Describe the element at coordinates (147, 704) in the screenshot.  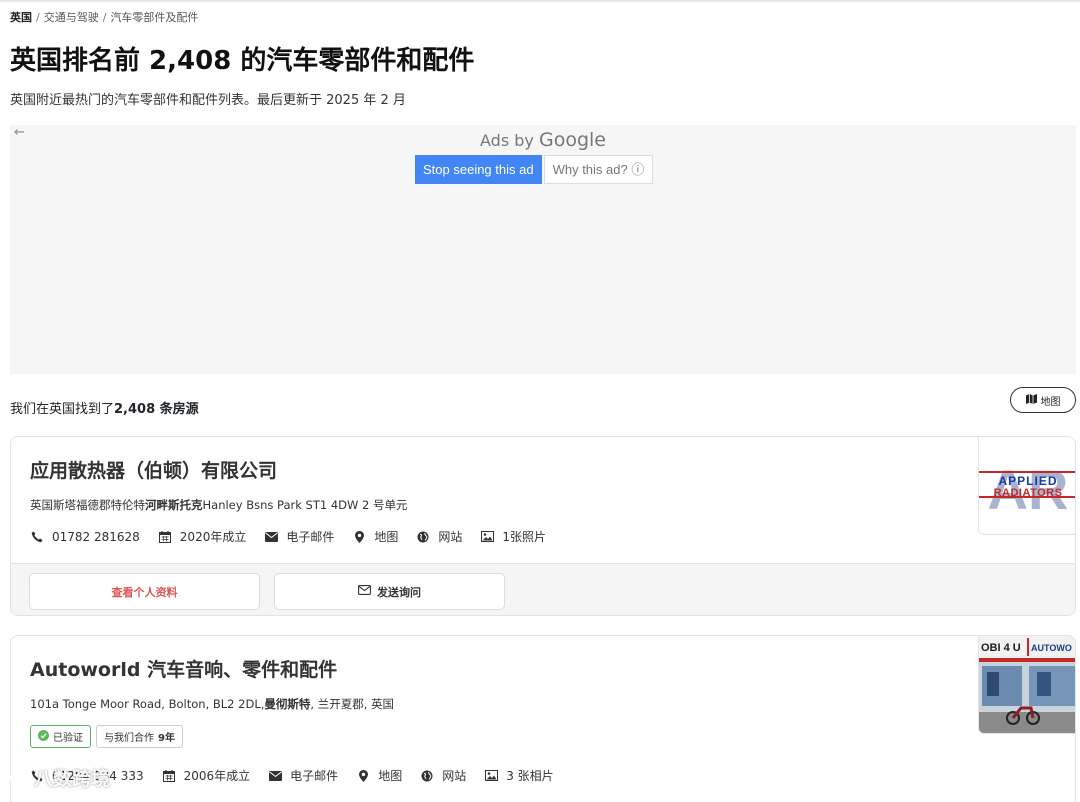
I see `address-text: 101a Tonge Moor Road, Bolton, BL2 2DL,` at that location.